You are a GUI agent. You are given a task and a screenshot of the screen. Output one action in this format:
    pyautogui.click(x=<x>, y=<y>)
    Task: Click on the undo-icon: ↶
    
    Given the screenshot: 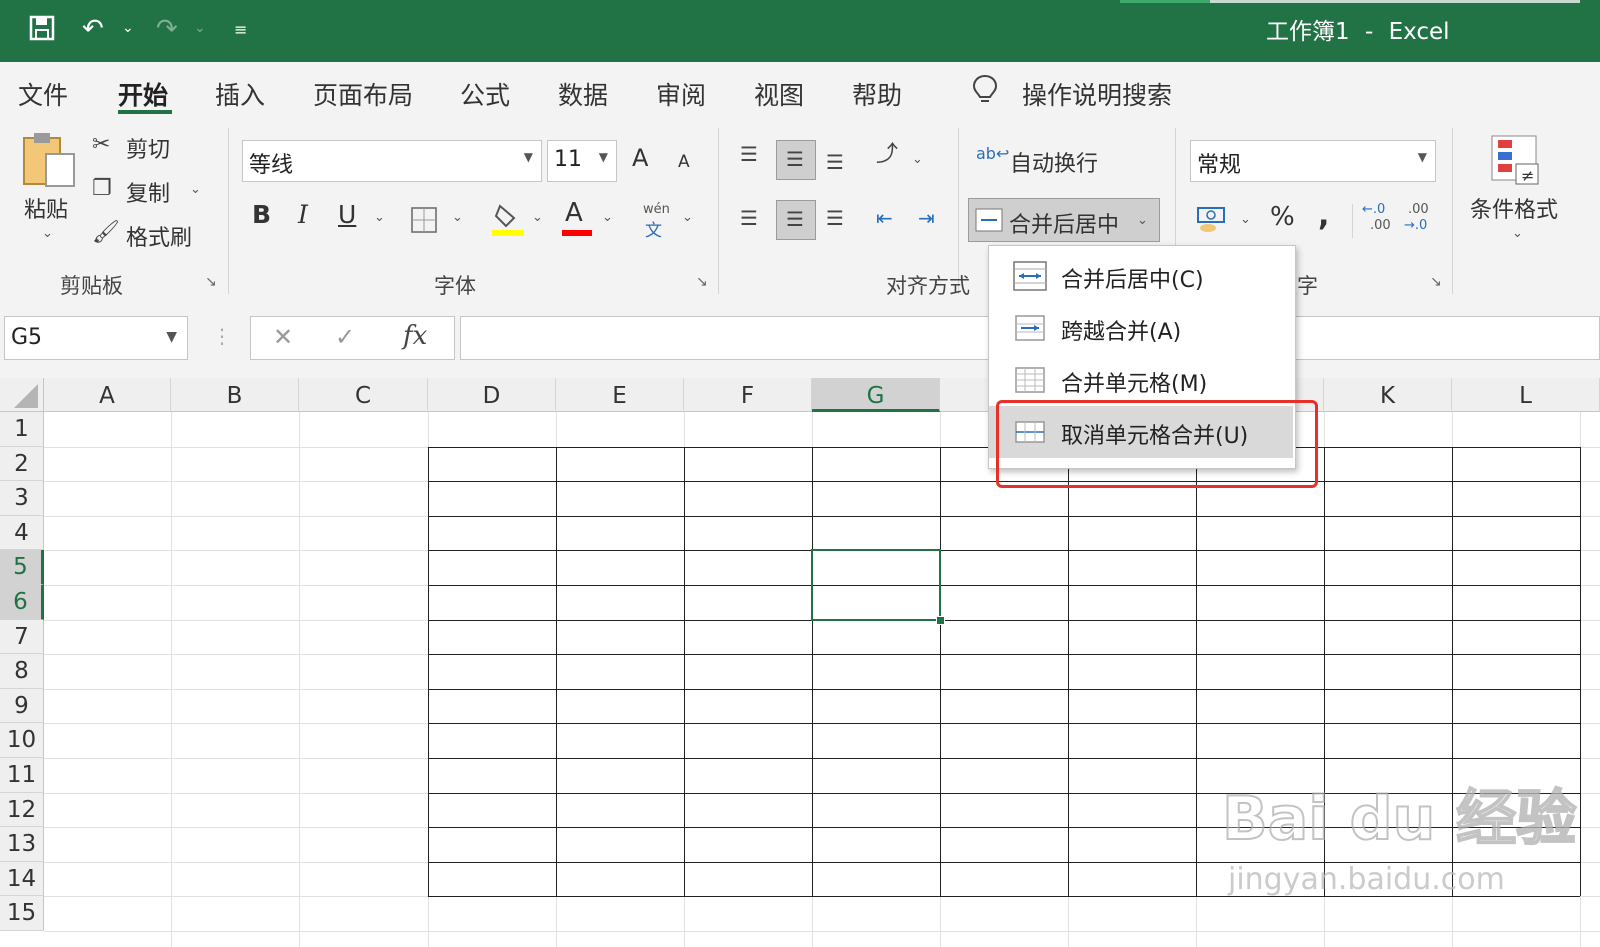 What is the action you would take?
    pyautogui.click(x=93, y=29)
    